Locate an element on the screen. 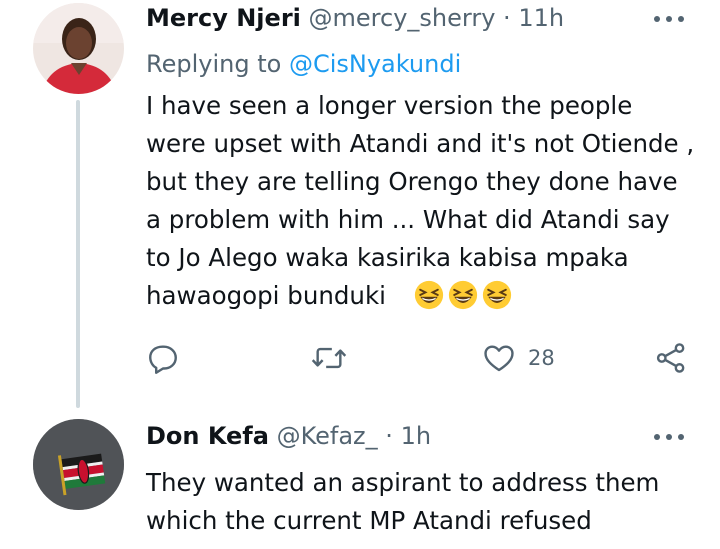  tweet-header: Don Kefa @Kefaz_ · 1h is located at coordinates (288, 436).